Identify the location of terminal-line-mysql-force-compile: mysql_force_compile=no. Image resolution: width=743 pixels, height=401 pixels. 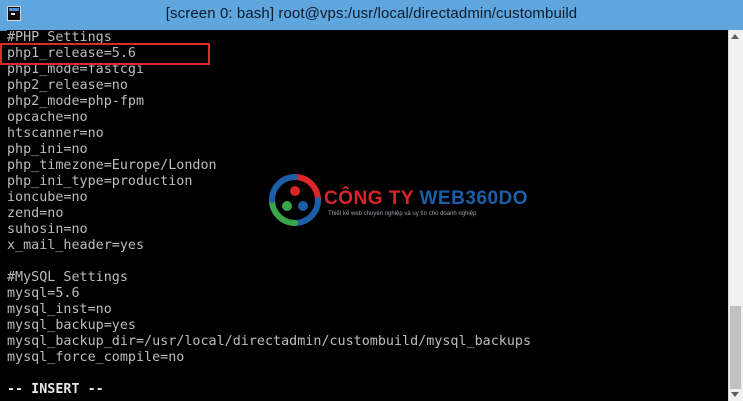
(96, 357).